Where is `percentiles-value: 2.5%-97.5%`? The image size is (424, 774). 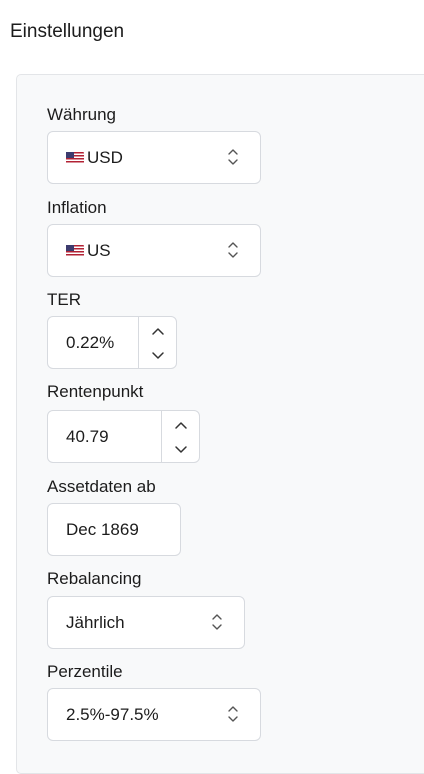
percentiles-value: 2.5%-97.5% is located at coordinates (112, 714).